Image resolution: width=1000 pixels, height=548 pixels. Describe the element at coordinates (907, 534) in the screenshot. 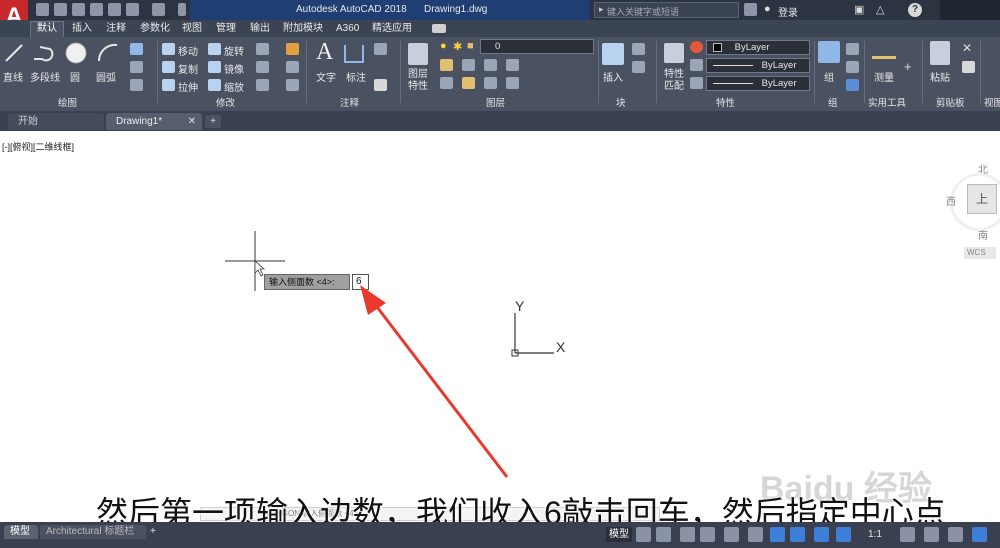

I see `workspace-gear-icon` at that location.